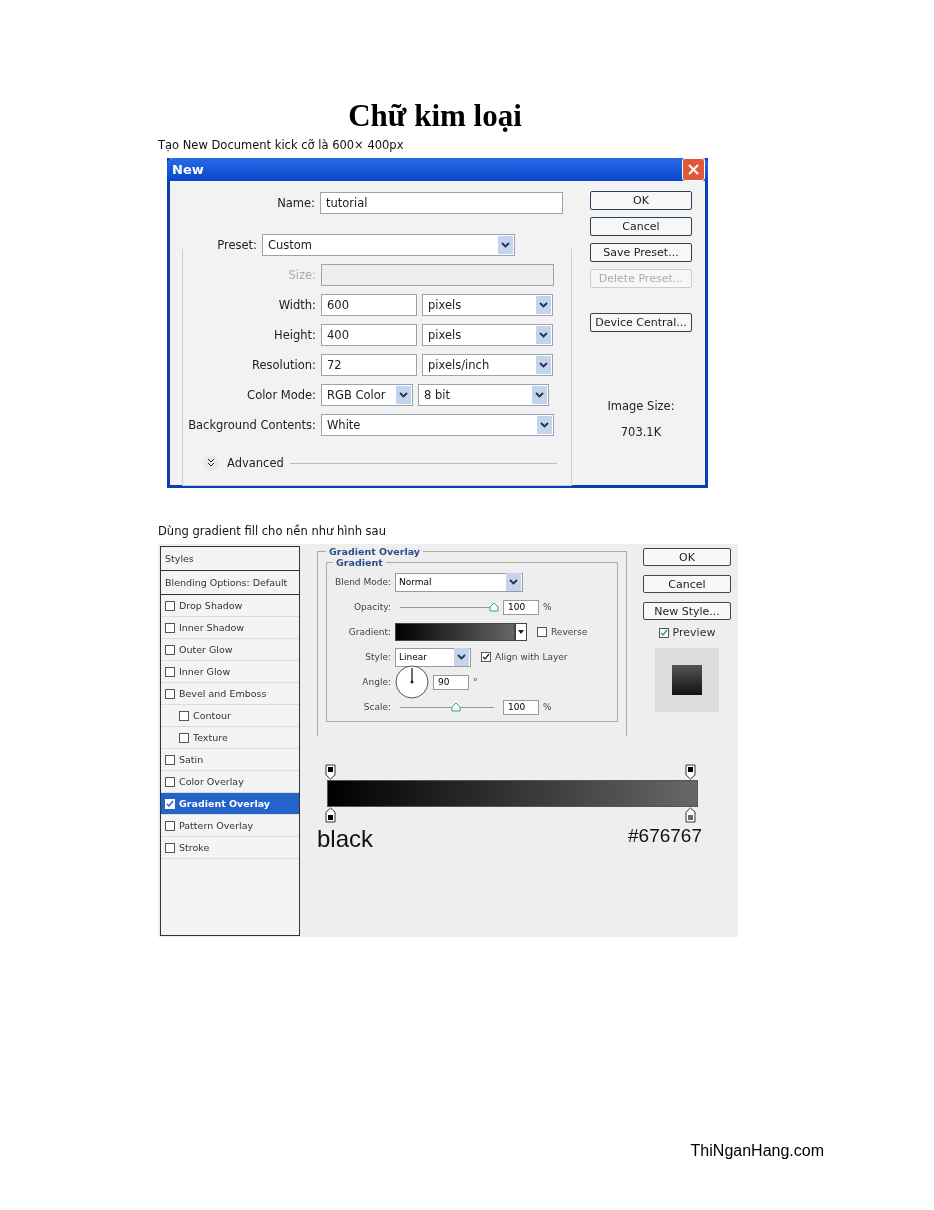 The width and height of the screenshot is (934, 1210). What do you see at coordinates (372, 607) in the screenshot?
I see `field-label: Opacity:` at bounding box center [372, 607].